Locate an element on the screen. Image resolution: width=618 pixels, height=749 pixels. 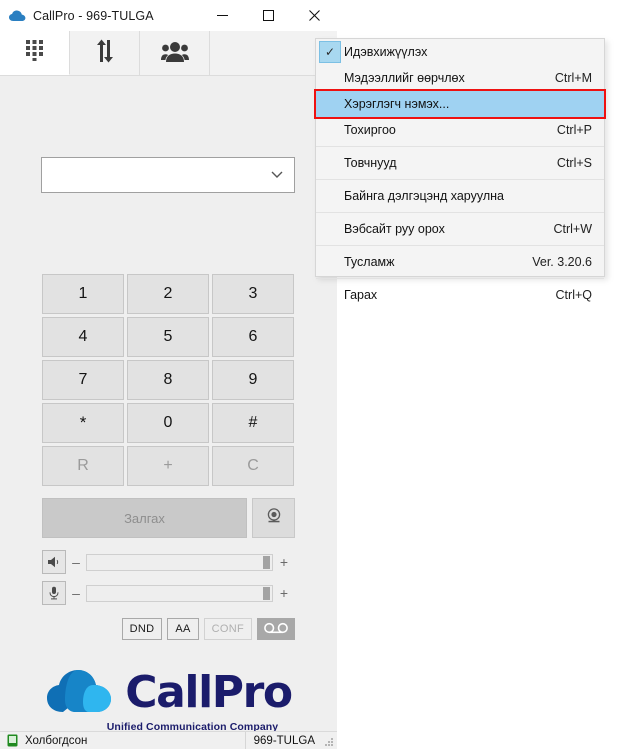
chevron-down-icon is located at coordinates (277, 175).